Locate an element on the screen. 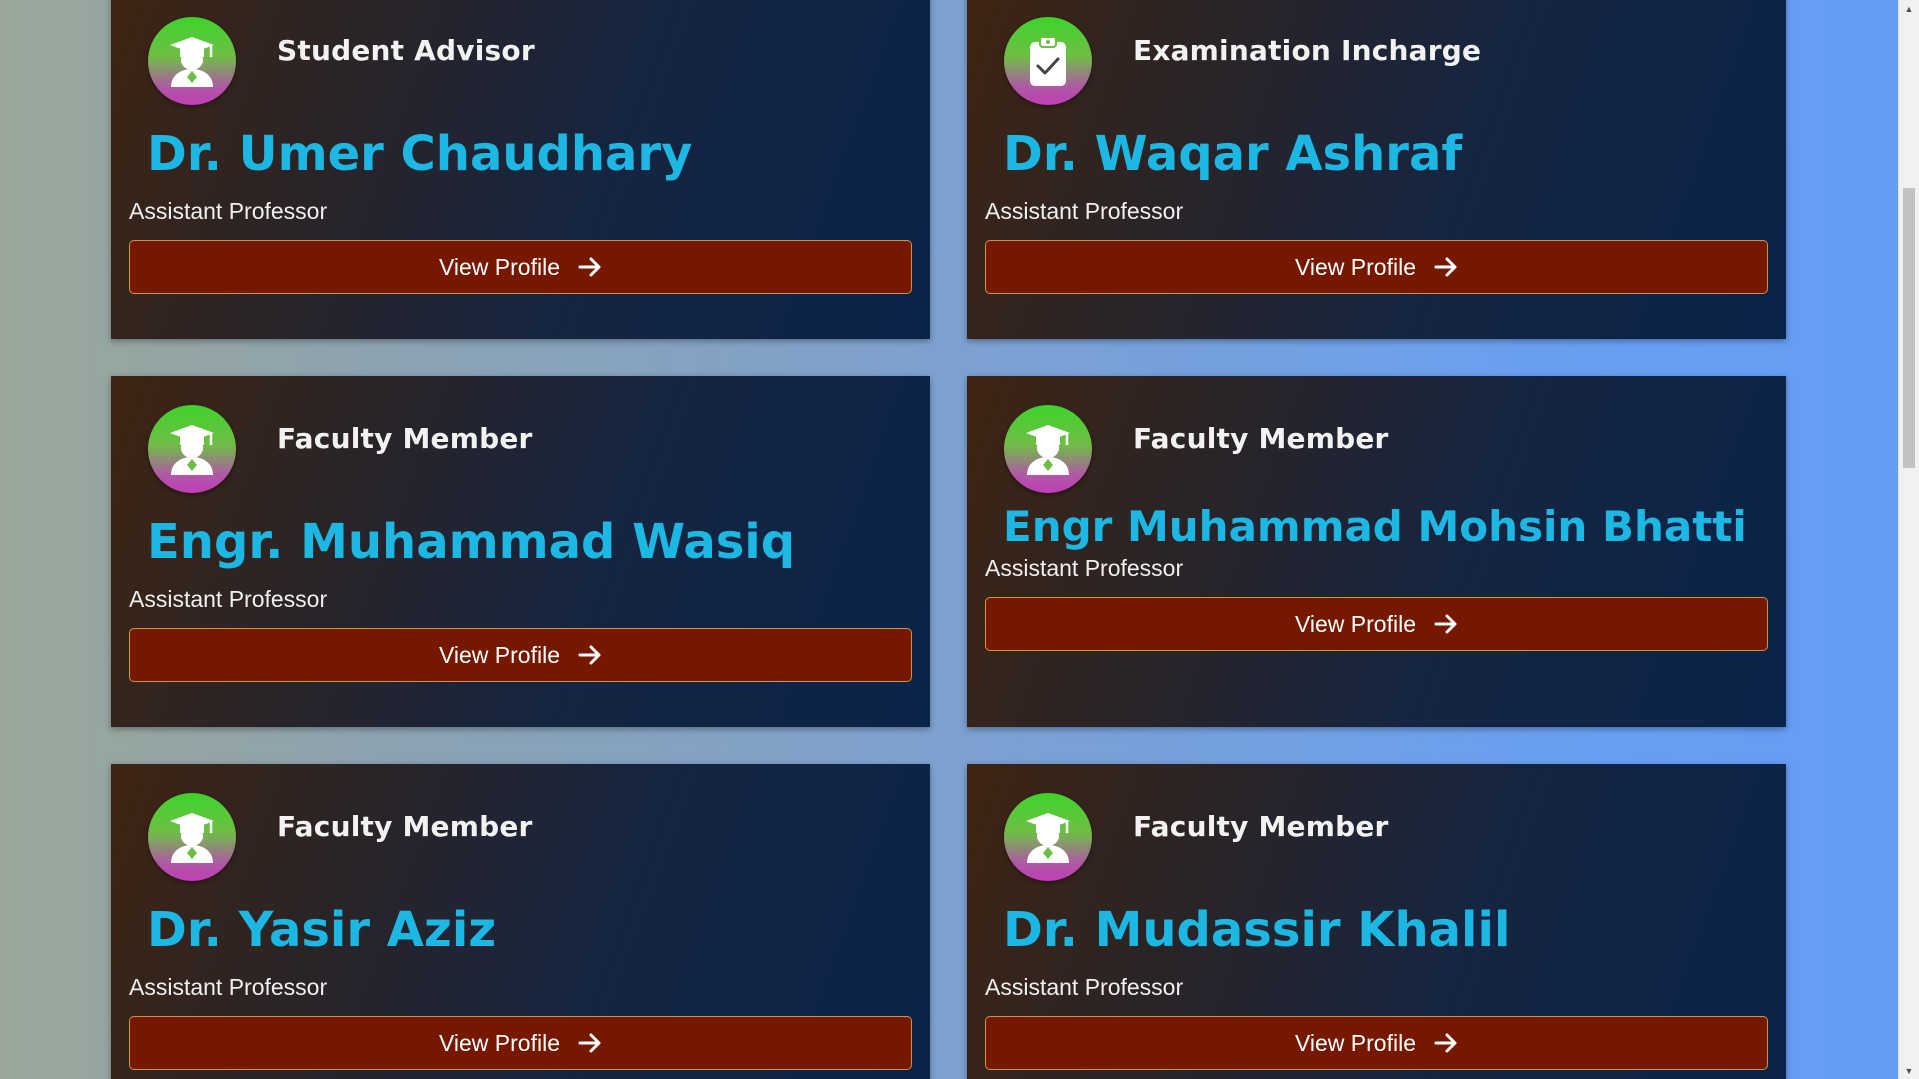  faculty-name: Dr. Umer Chaudhary is located at coordinates (420, 154).